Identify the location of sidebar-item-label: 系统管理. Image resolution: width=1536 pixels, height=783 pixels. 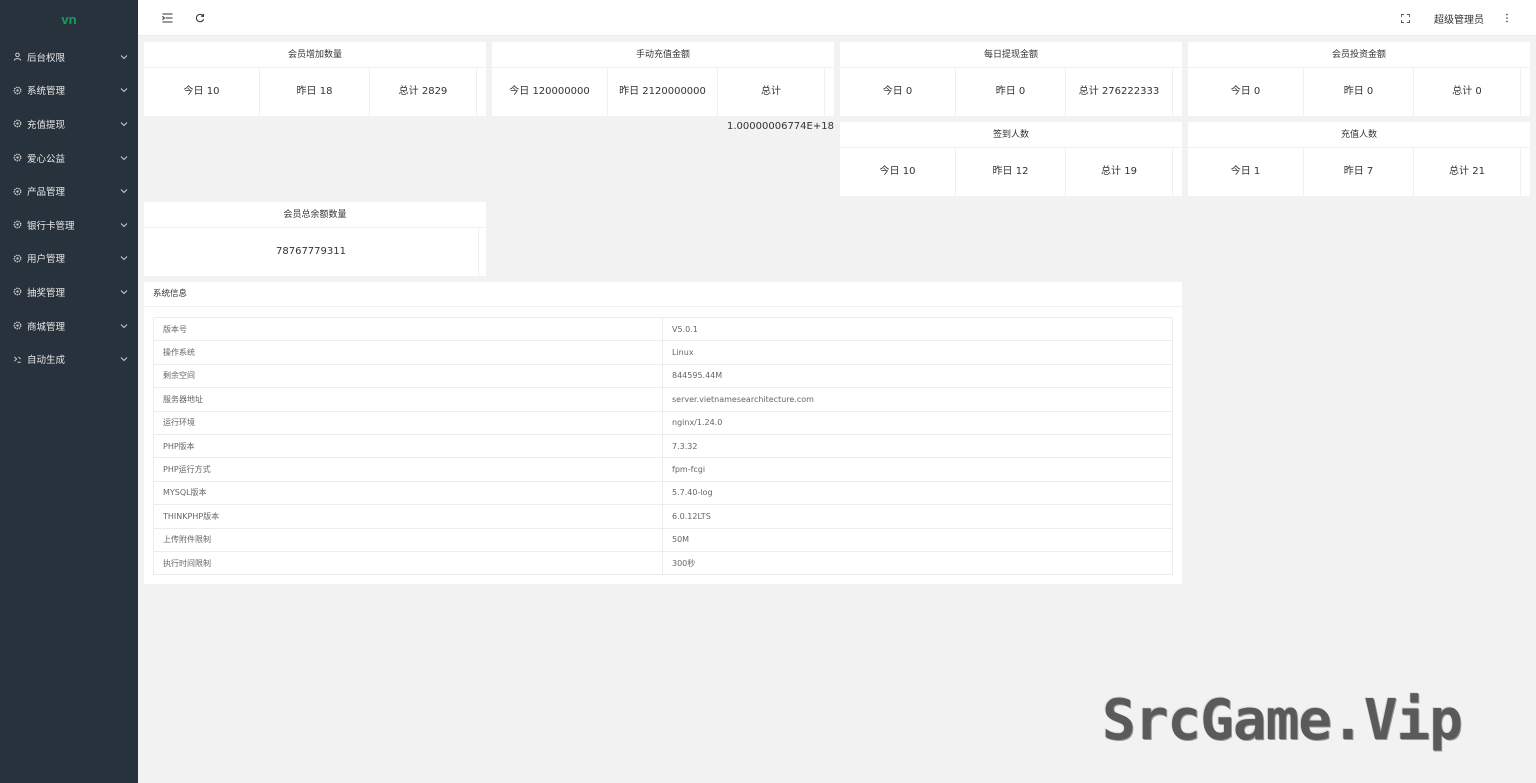
(46, 92).